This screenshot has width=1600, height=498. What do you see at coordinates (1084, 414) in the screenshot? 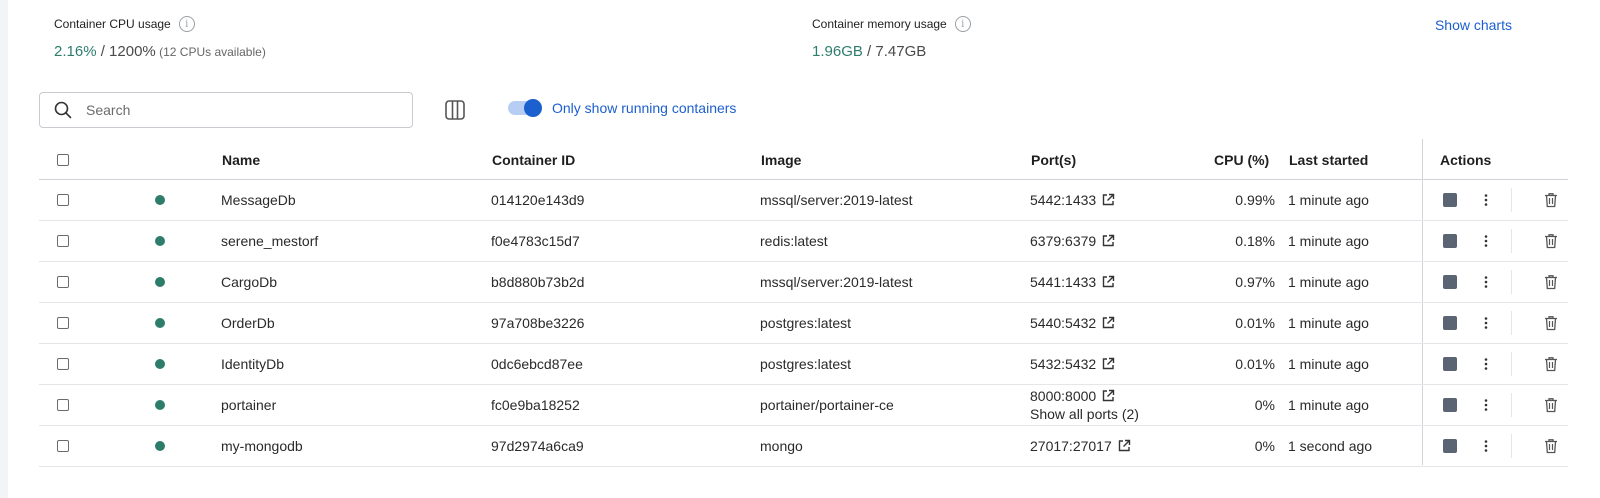
I see `show-all-ports-link: Show all ports (2)` at bounding box center [1084, 414].